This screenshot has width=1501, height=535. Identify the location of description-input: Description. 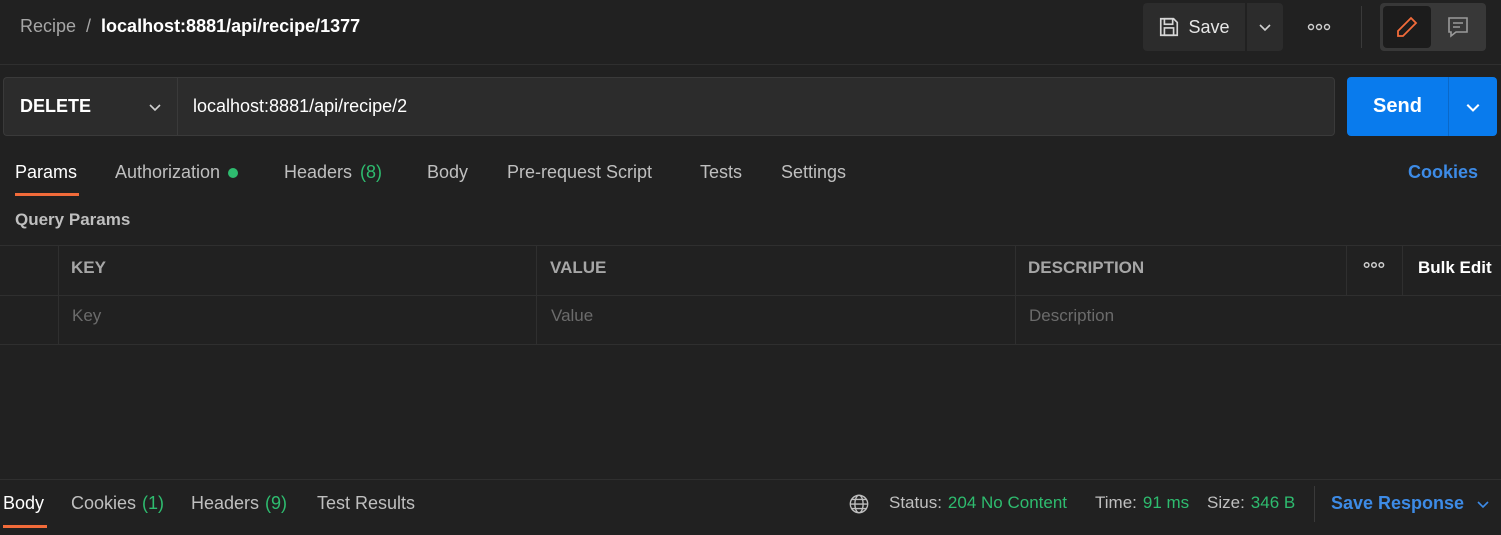
(1071, 316).